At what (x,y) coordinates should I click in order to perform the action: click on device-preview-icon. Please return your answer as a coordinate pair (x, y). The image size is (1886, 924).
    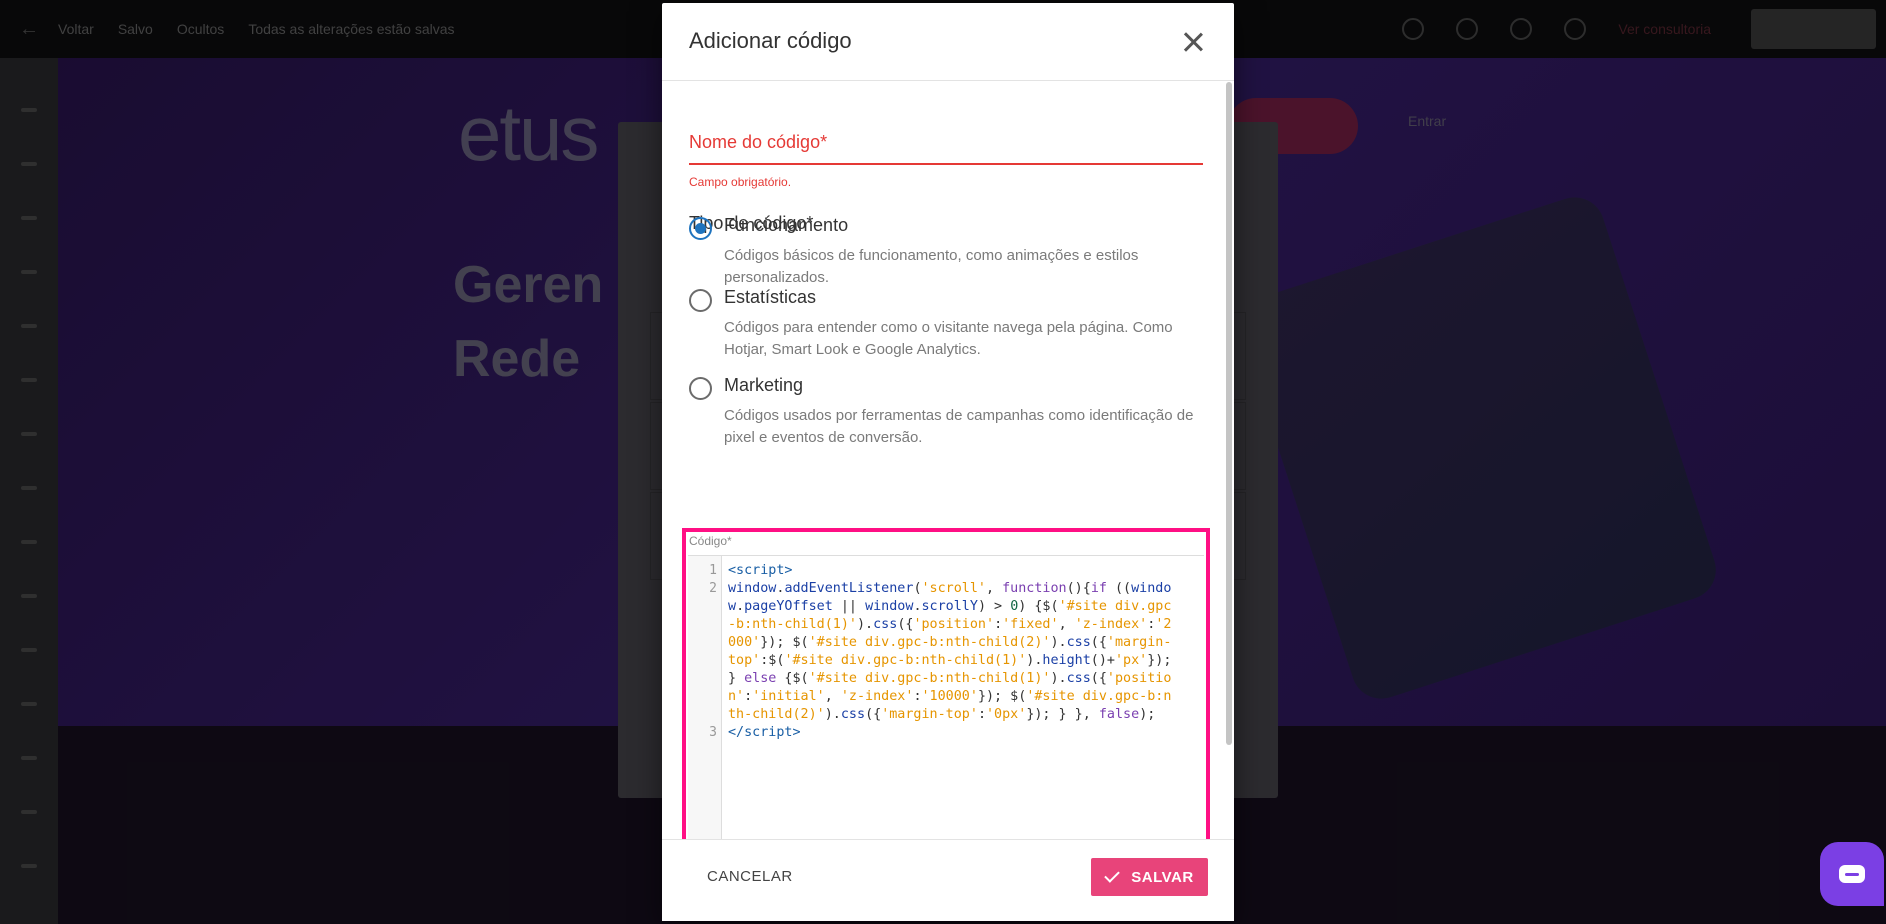
    Looking at the image, I should click on (1575, 29).